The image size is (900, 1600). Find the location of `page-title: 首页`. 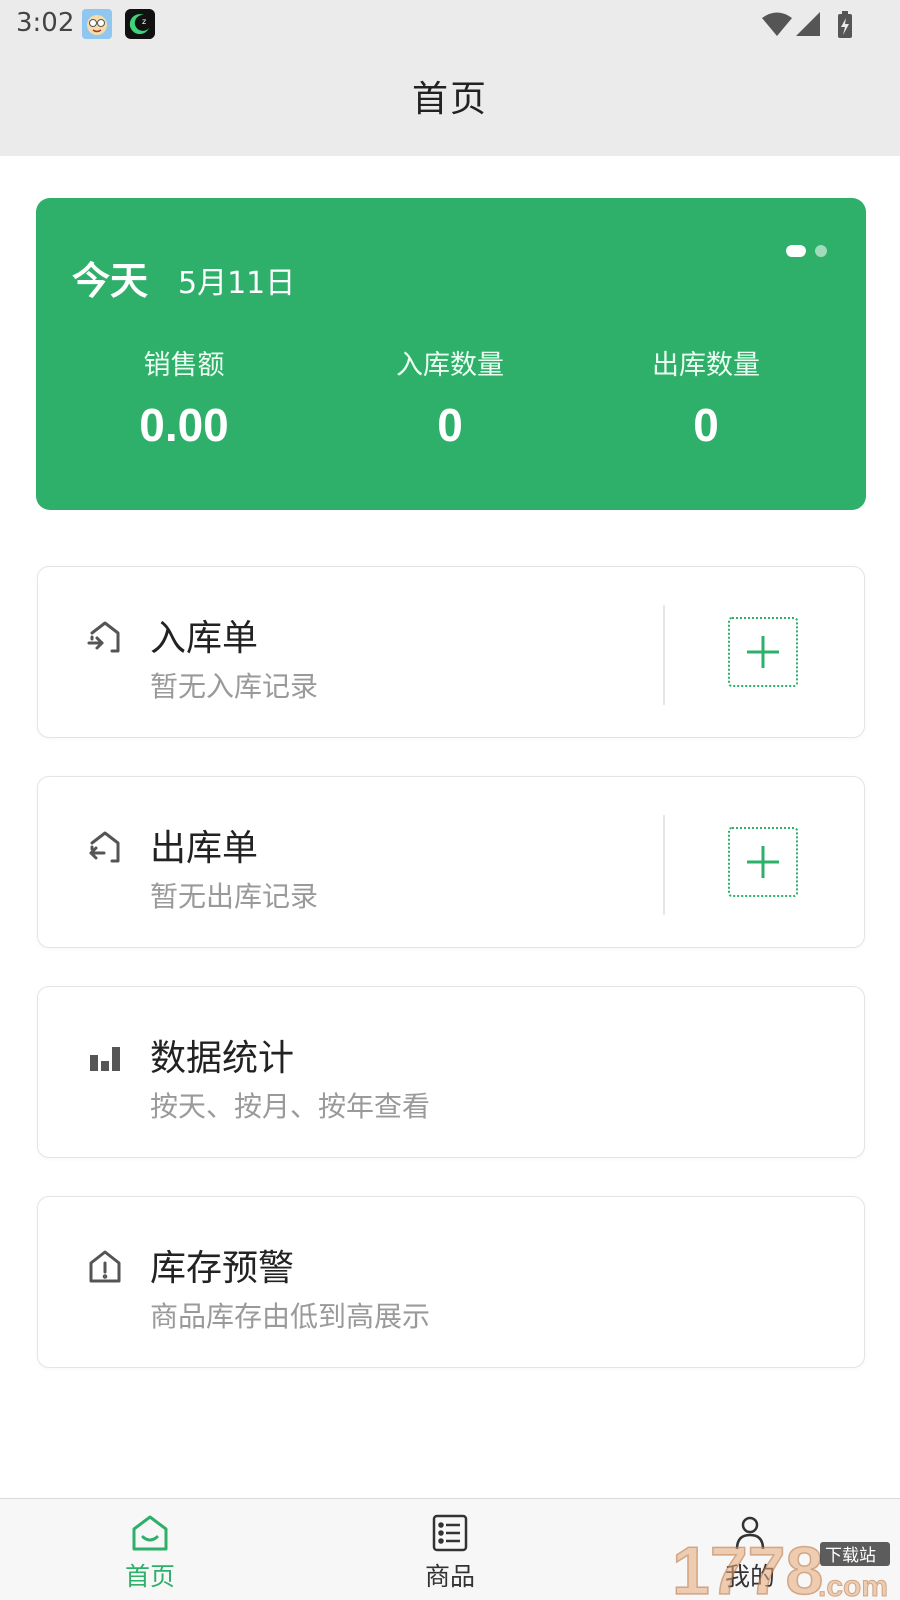

page-title: 首页 is located at coordinates (449, 99).